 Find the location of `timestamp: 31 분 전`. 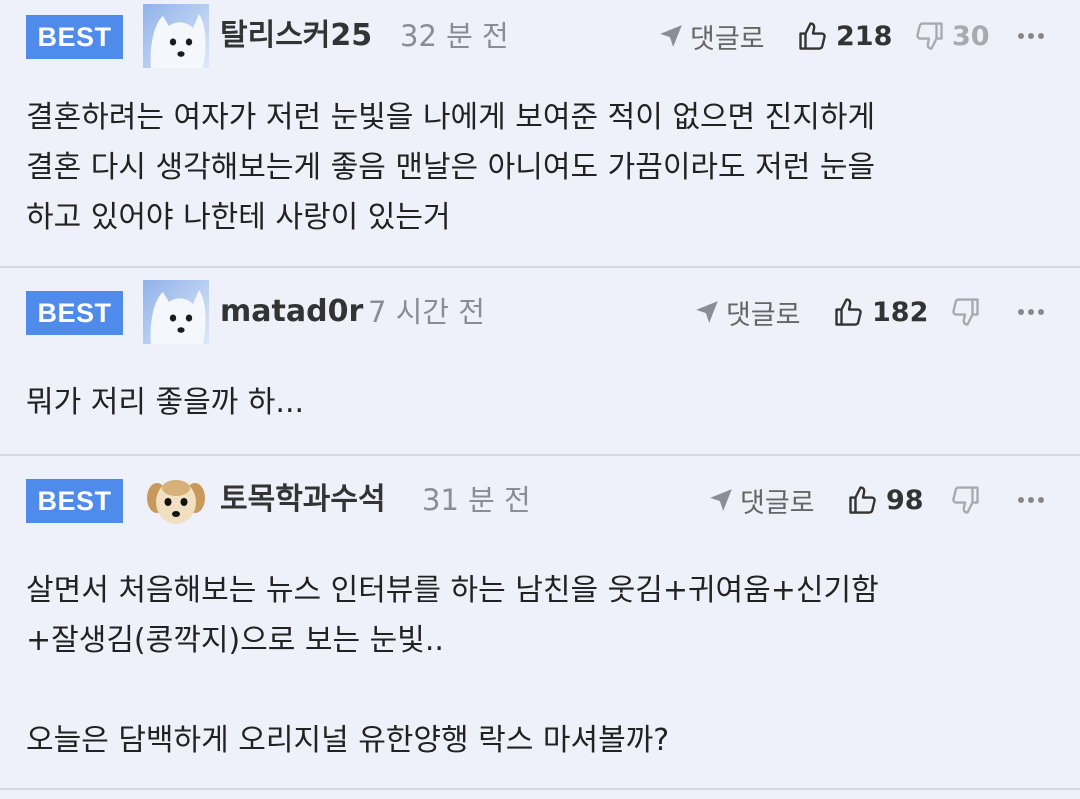

timestamp: 31 분 전 is located at coordinates (476, 500).